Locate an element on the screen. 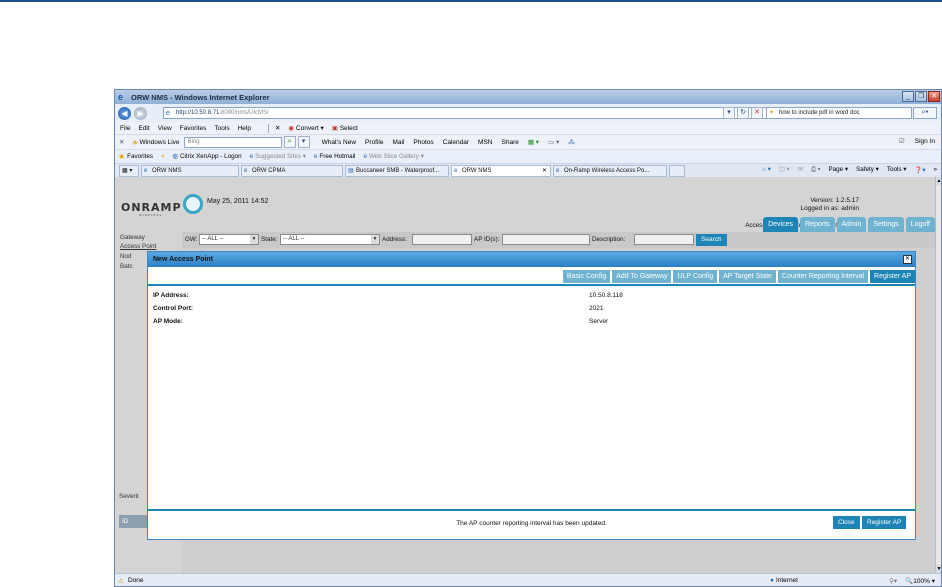  nav-tab-devices: Devices is located at coordinates (780, 224).